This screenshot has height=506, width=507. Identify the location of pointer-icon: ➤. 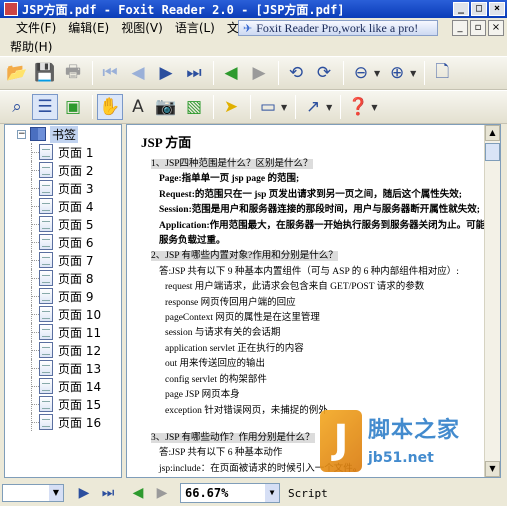
(231, 107).